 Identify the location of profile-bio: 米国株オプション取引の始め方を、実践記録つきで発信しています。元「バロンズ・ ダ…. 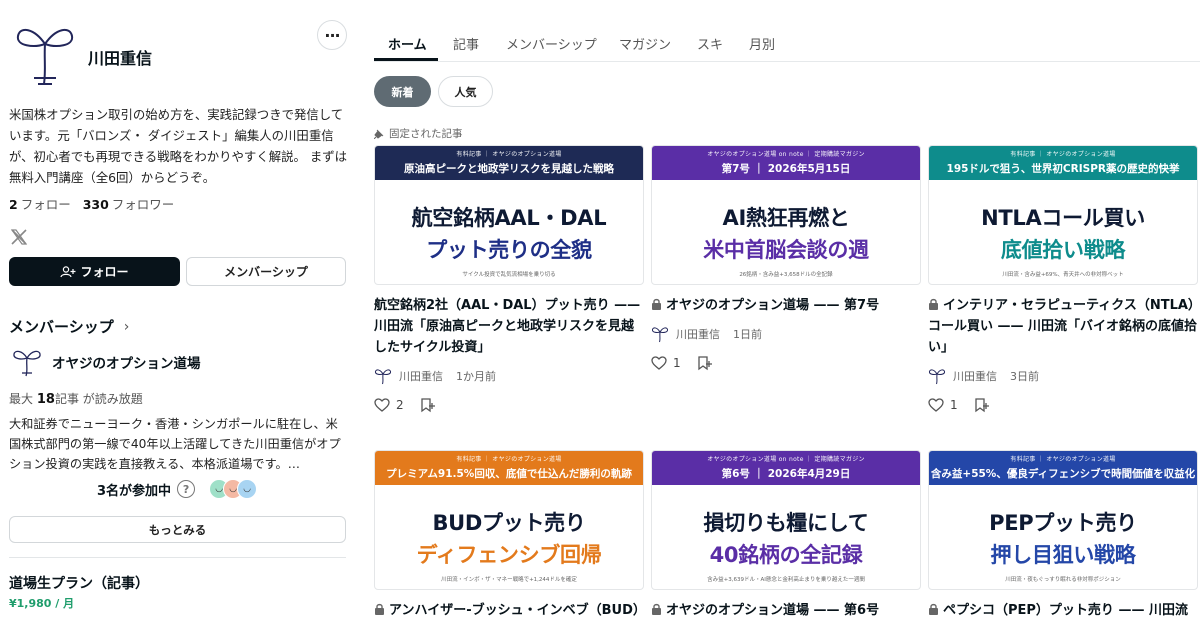
(178, 146).